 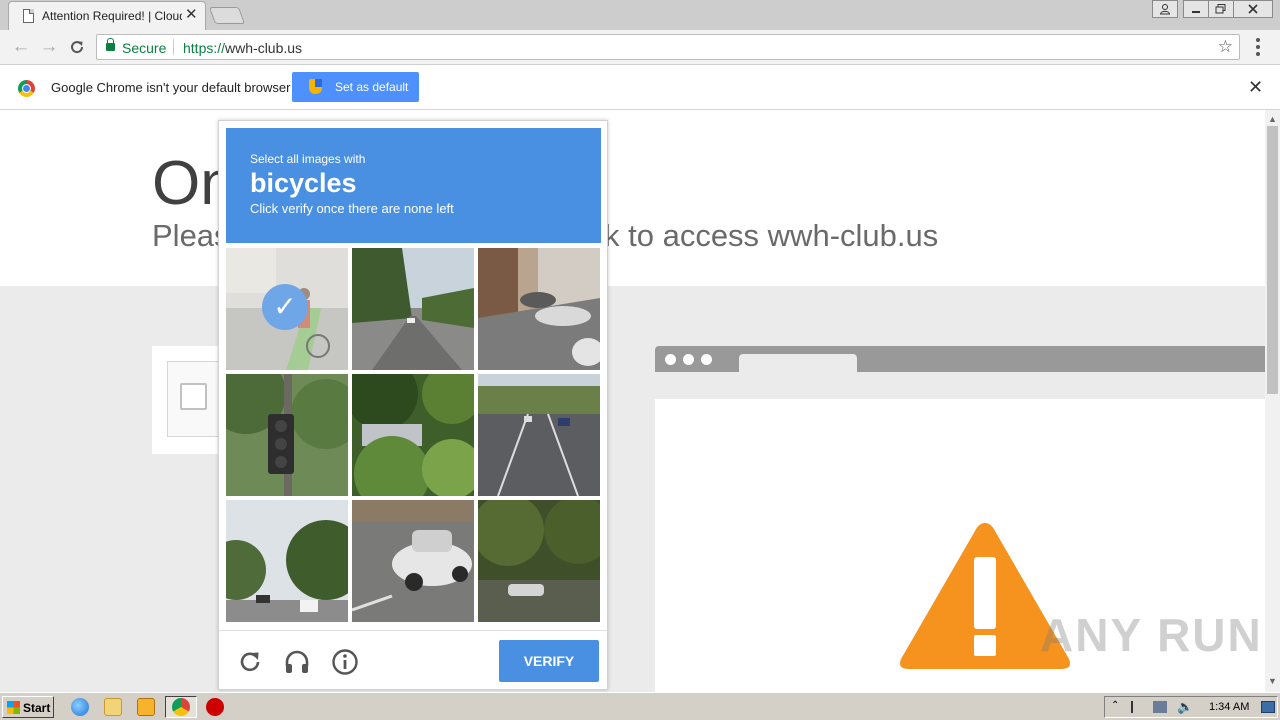 What do you see at coordinates (49, 47) in the screenshot?
I see `forward-arrow-icon: →` at bounding box center [49, 47].